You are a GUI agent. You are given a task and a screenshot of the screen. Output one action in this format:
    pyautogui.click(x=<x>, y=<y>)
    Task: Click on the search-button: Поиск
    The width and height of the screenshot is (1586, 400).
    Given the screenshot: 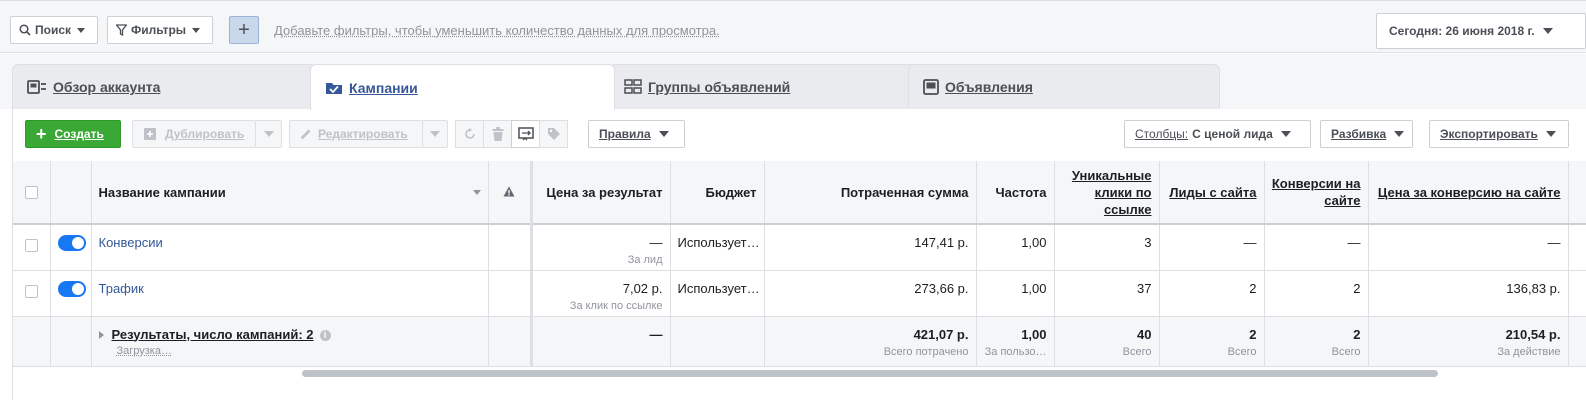 What is the action you would take?
    pyautogui.click(x=54, y=30)
    